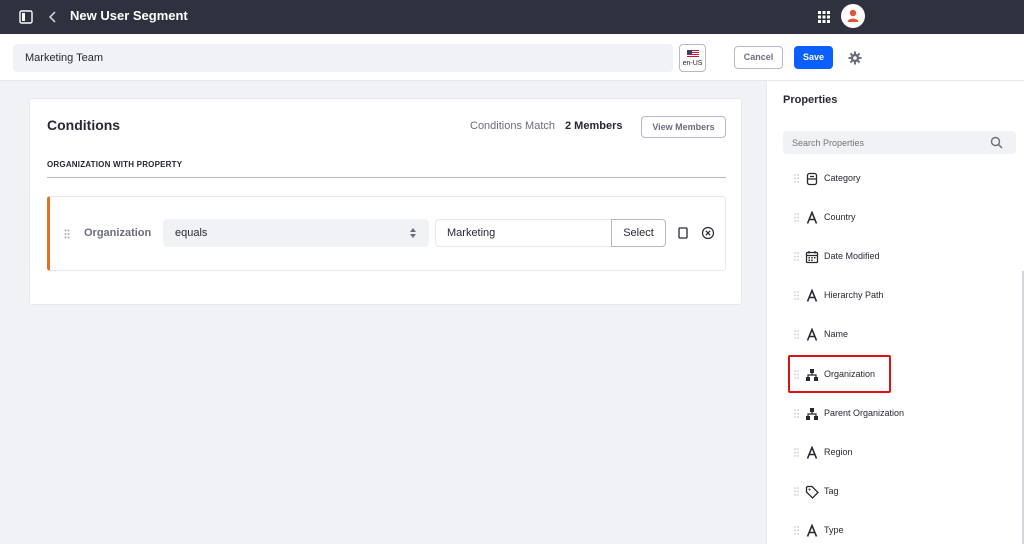 Image resolution: width=1024 pixels, height=544 pixels. Describe the element at coordinates (84, 125) in the screenshot. I see `conditions-title: Conditions` at that location.